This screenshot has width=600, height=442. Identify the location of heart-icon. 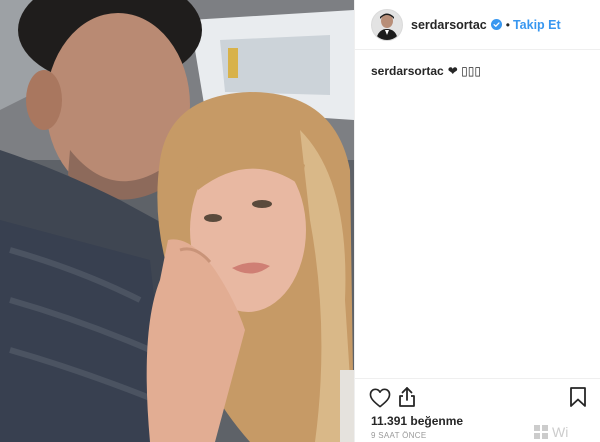
(380, 398).